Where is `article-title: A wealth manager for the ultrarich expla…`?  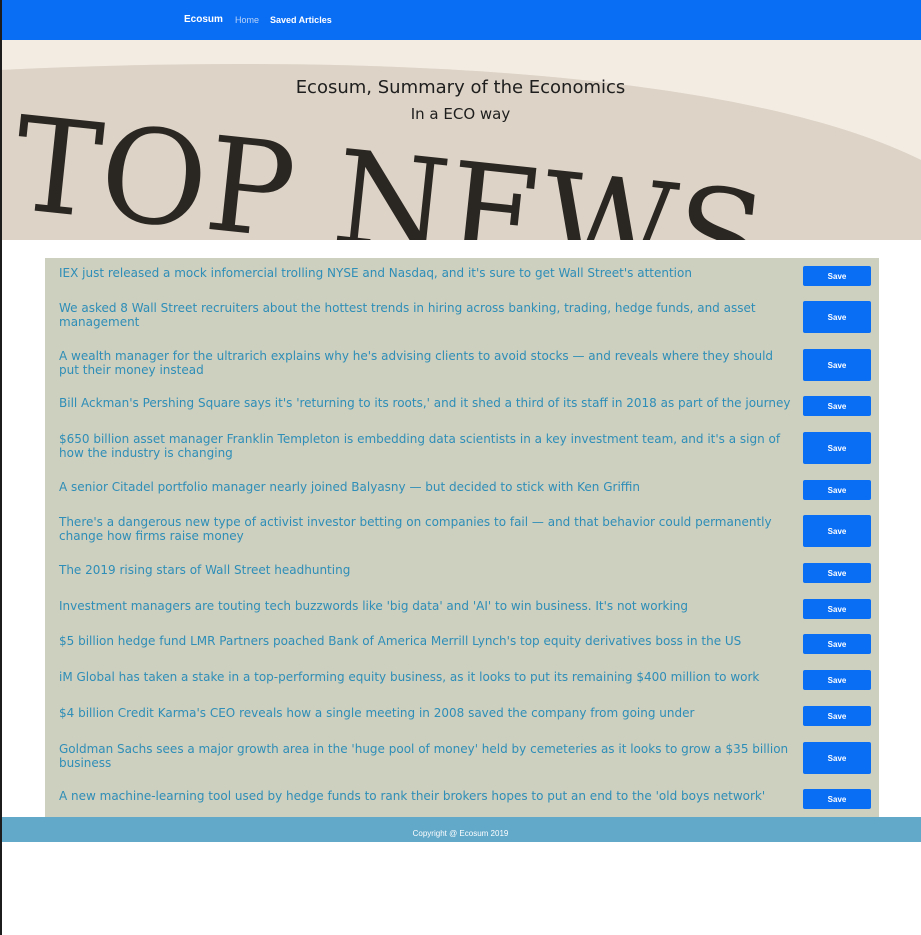 article-title: A wealth manager for the ultrarich expla… is located at coordinates (426, 363).